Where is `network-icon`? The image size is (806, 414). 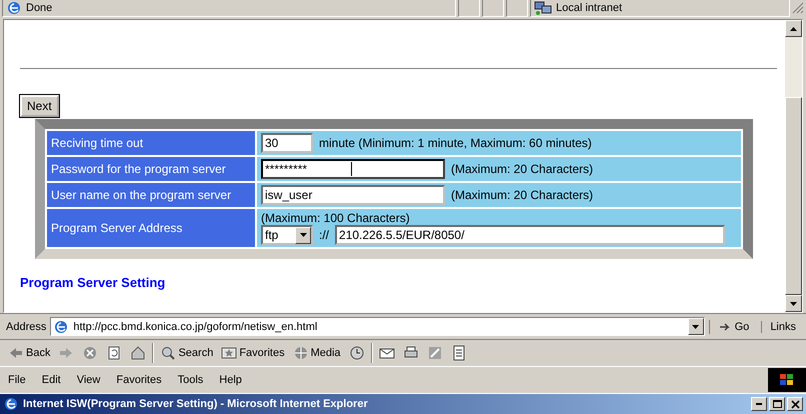
network-icon is located at coordinates (543, 8).